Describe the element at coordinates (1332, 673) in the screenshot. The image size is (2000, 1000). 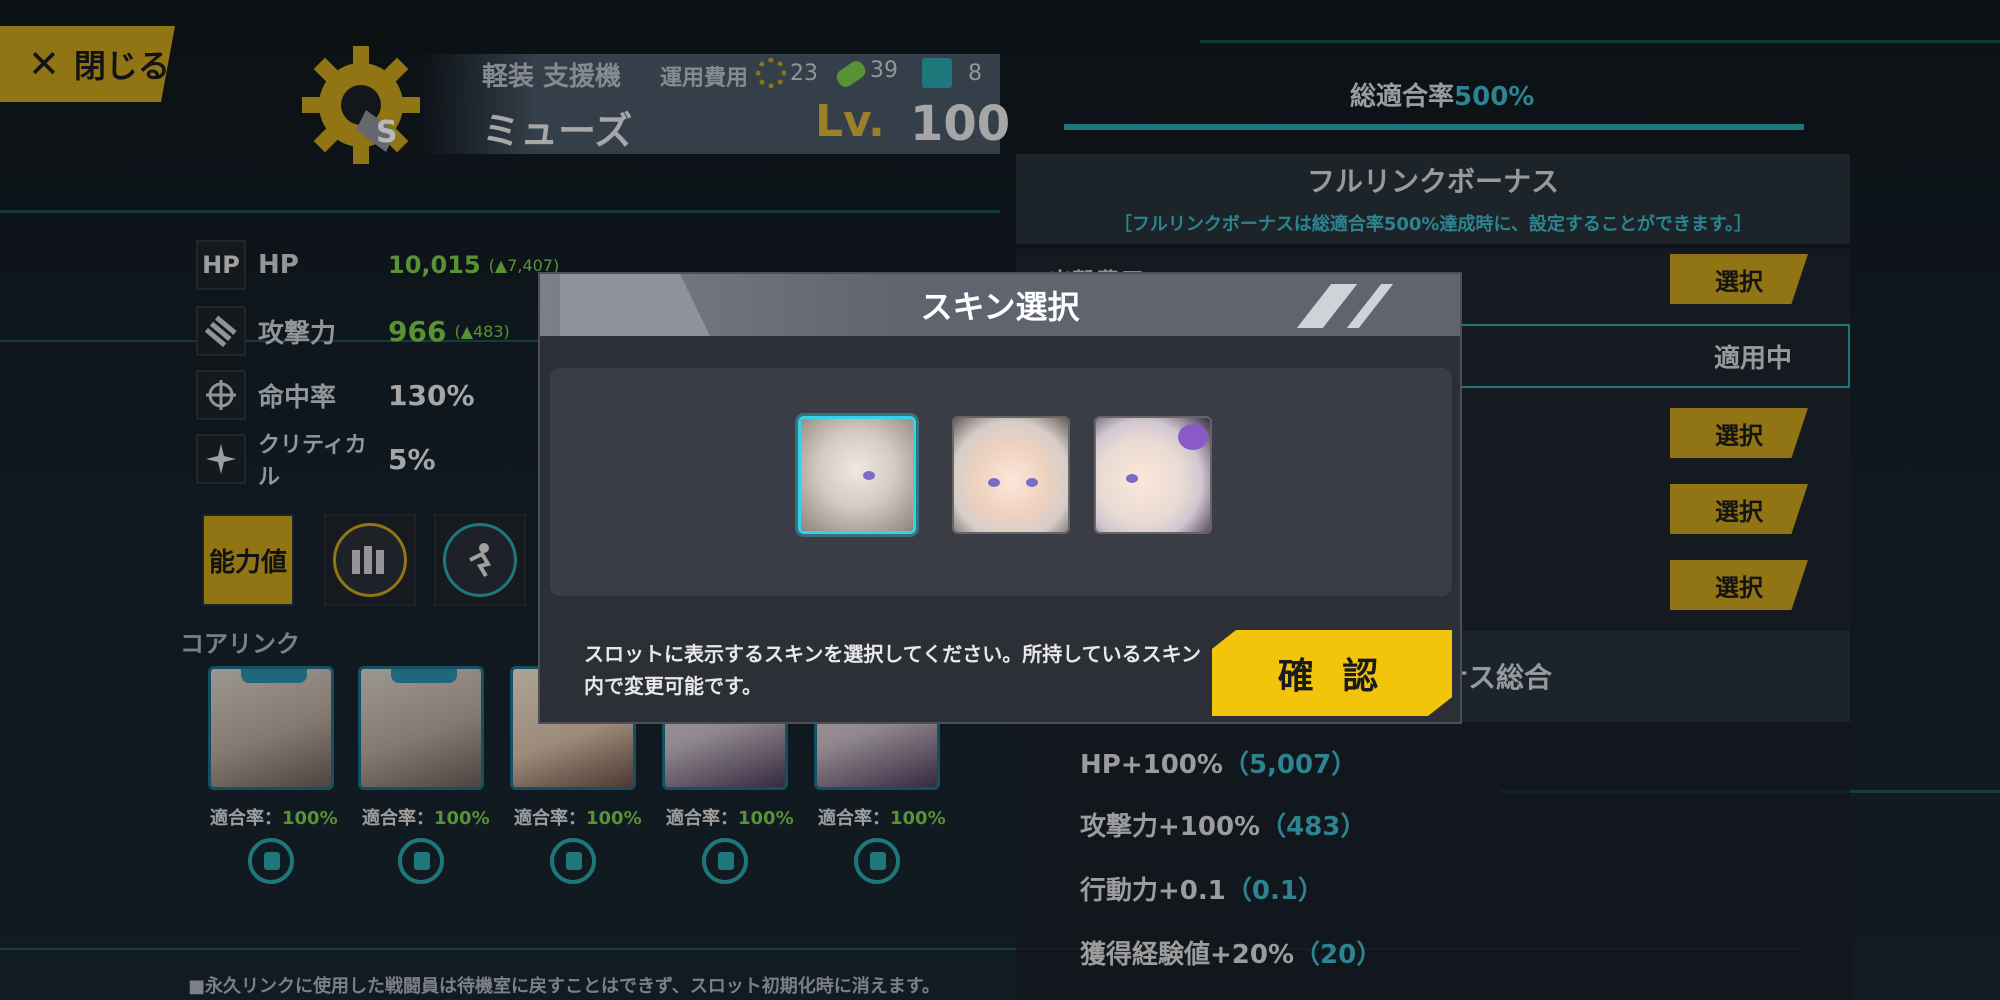
I see `confirm-button: 確 認` at that location.